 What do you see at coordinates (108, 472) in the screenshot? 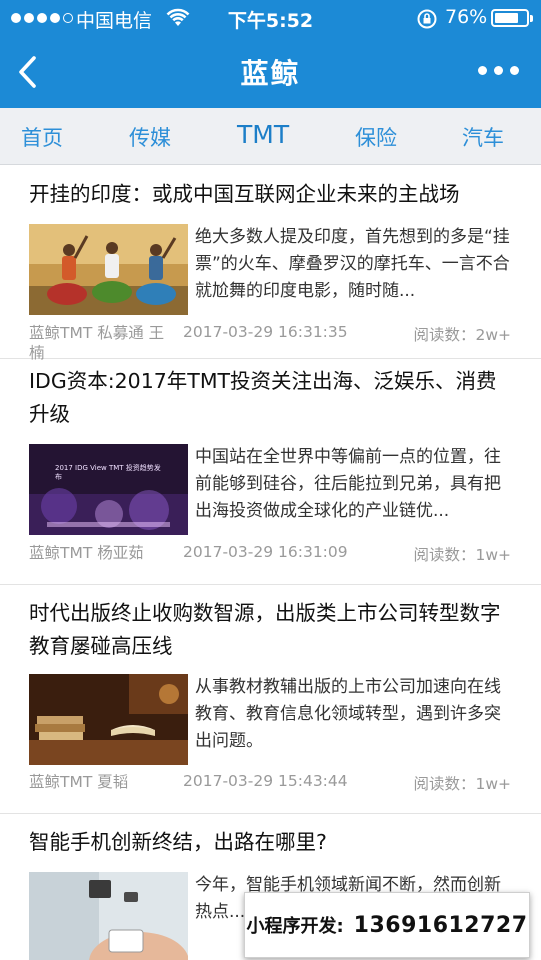
I see `thumbnail-caption: 2017 IDG View TMT 投资趋势发布` at bounding box center [108, 472].